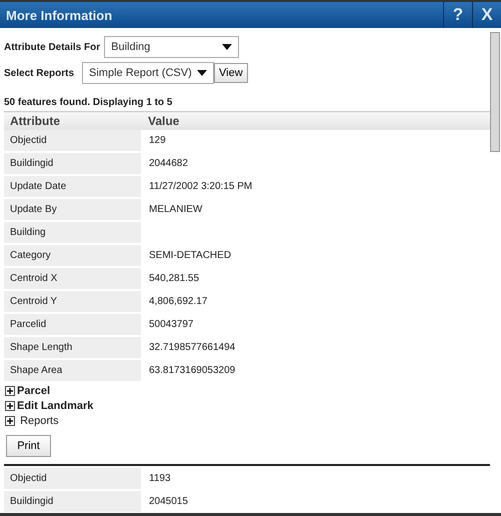  I want to click on close-button: X, so click(486, 15).